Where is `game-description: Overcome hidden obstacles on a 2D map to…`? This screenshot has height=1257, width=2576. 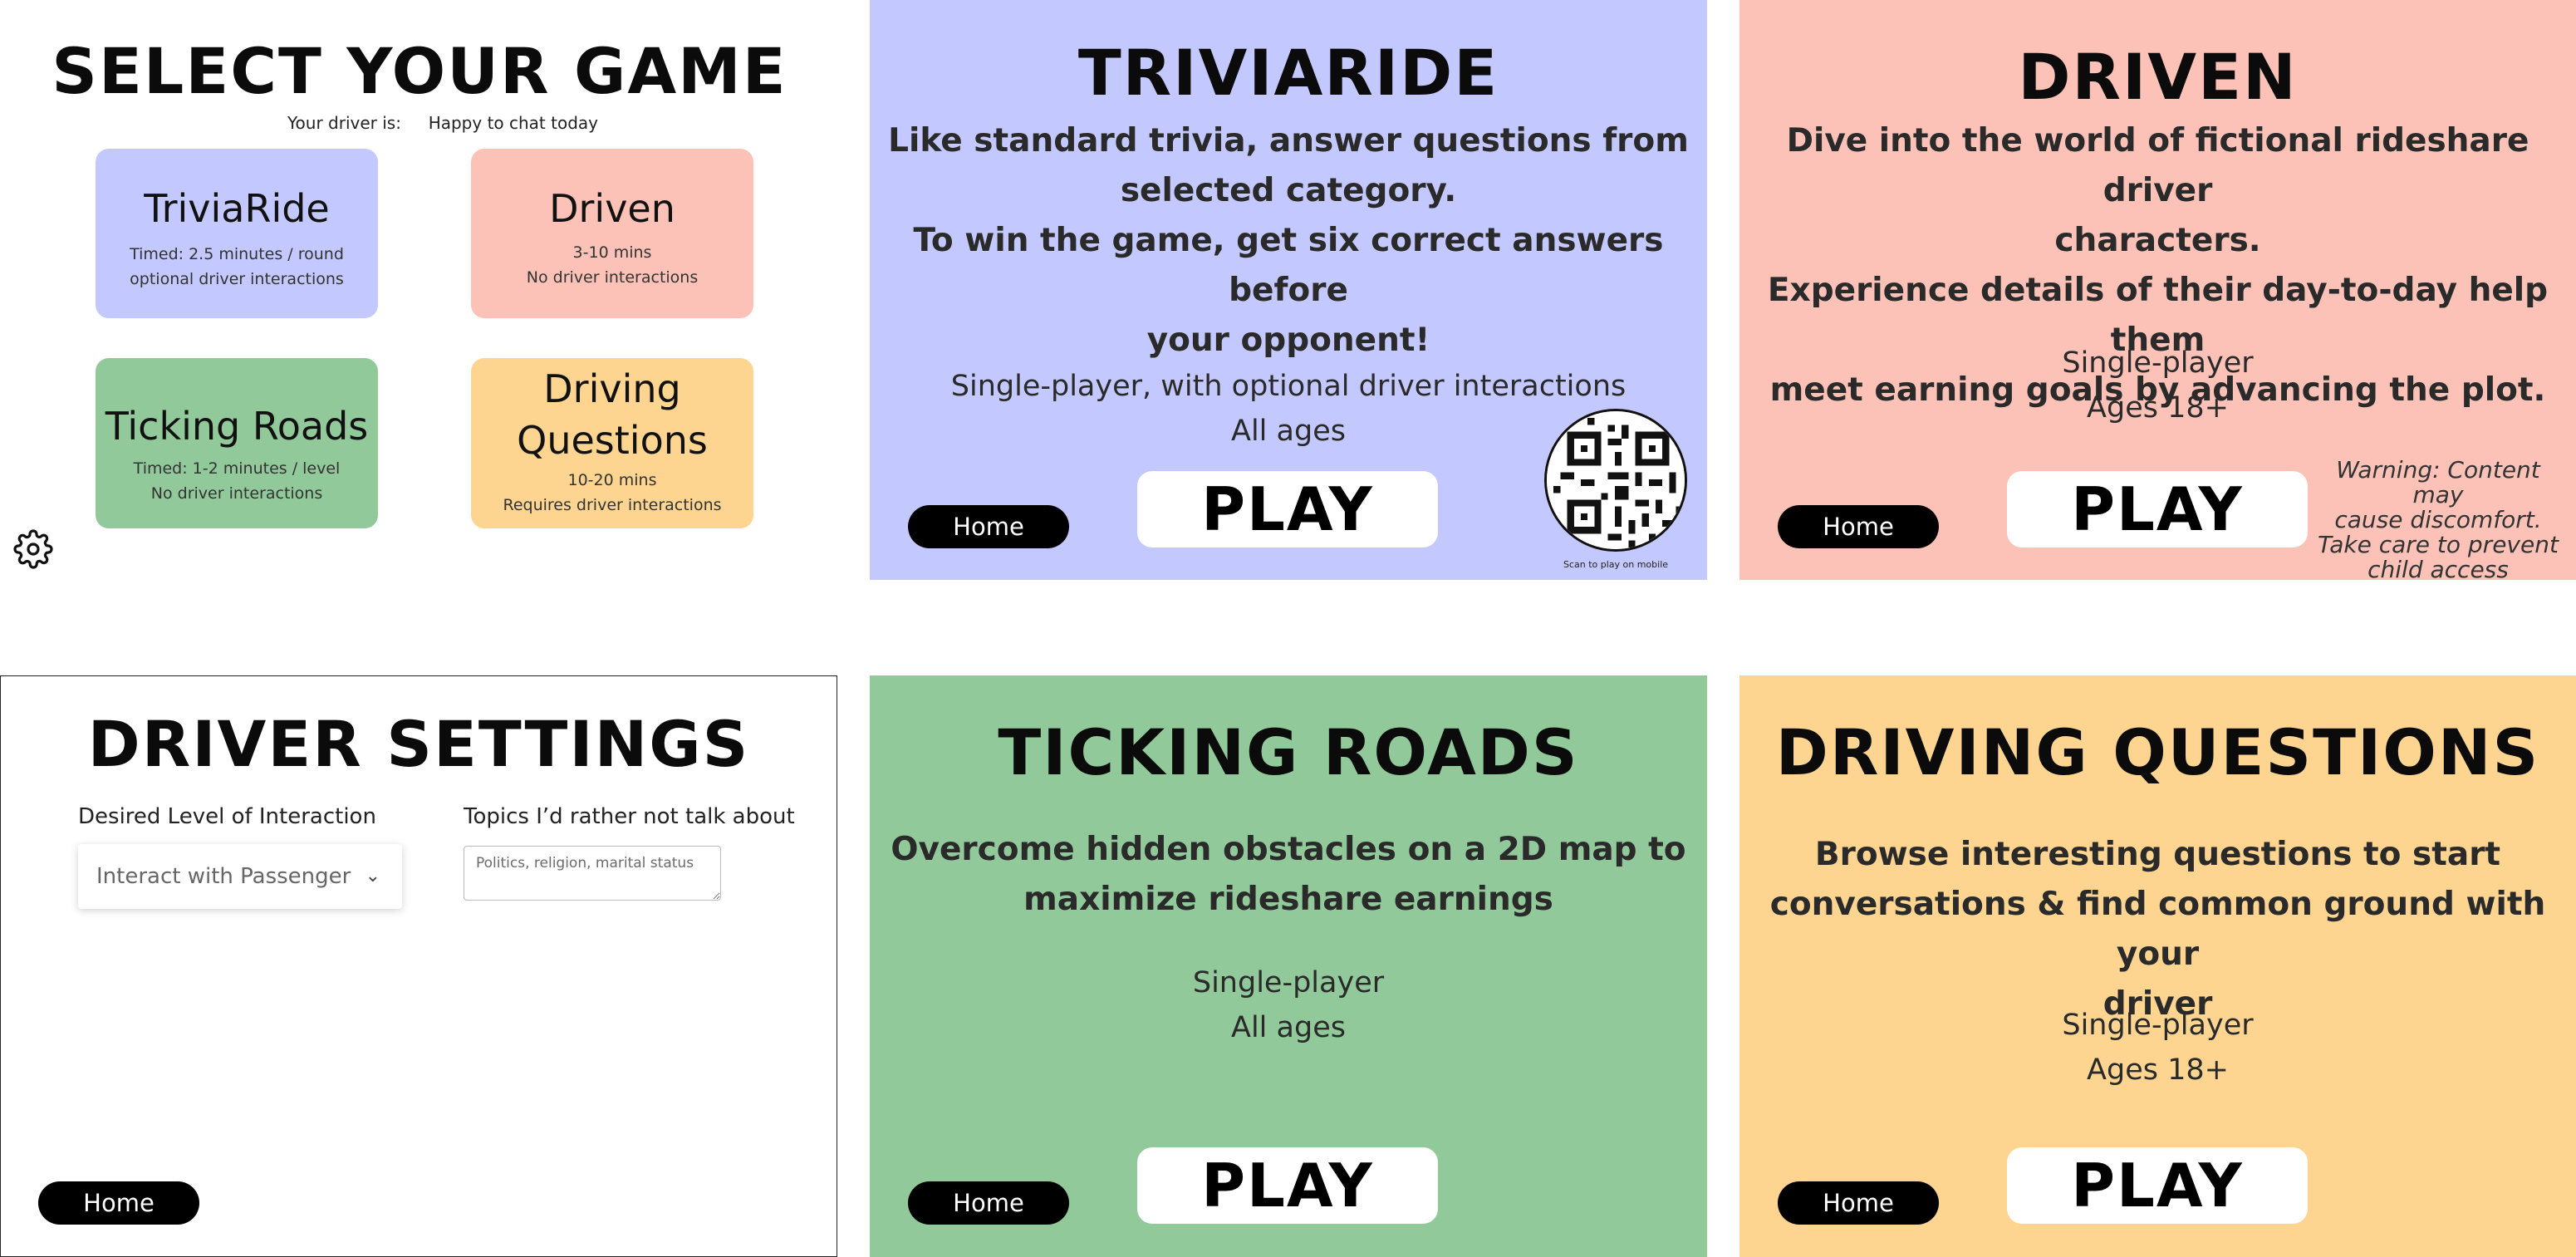 game-description: Overcome hidden obstacles on a 2D map to… is located at coordinates (1288, 875).